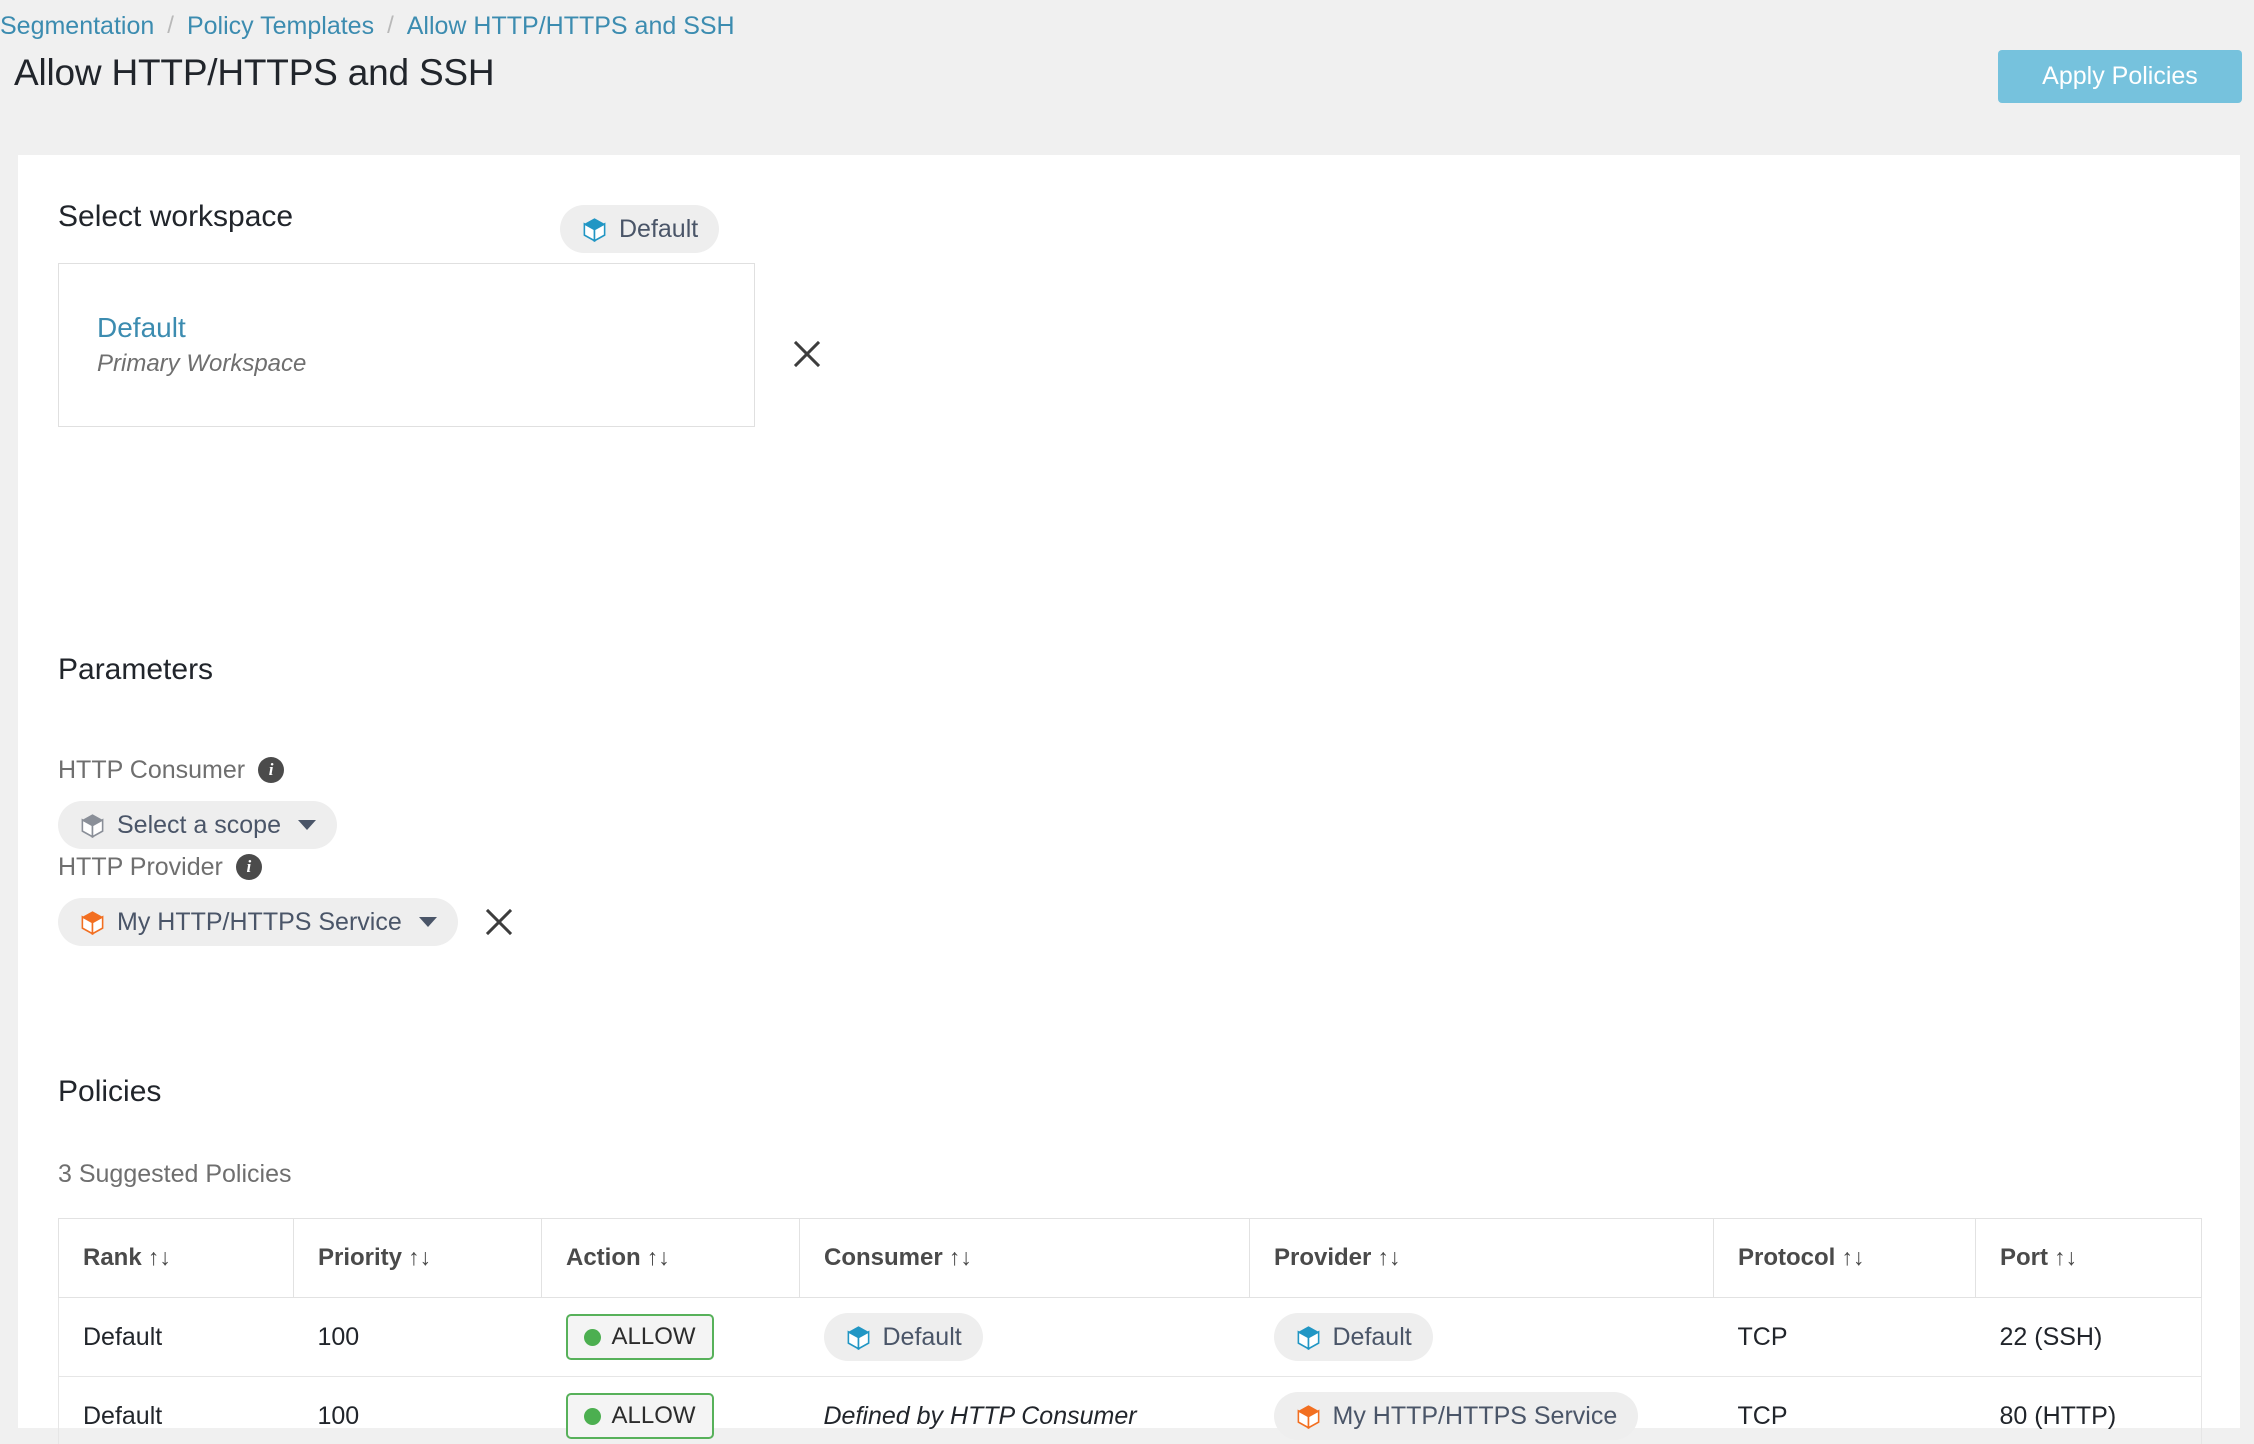 Image resolution: width=2254 pixels, height=1444 pixels. Describe the element at coordinates (136, 669) in the screenshot. I see `parameters-heading: Parameters` at that location.